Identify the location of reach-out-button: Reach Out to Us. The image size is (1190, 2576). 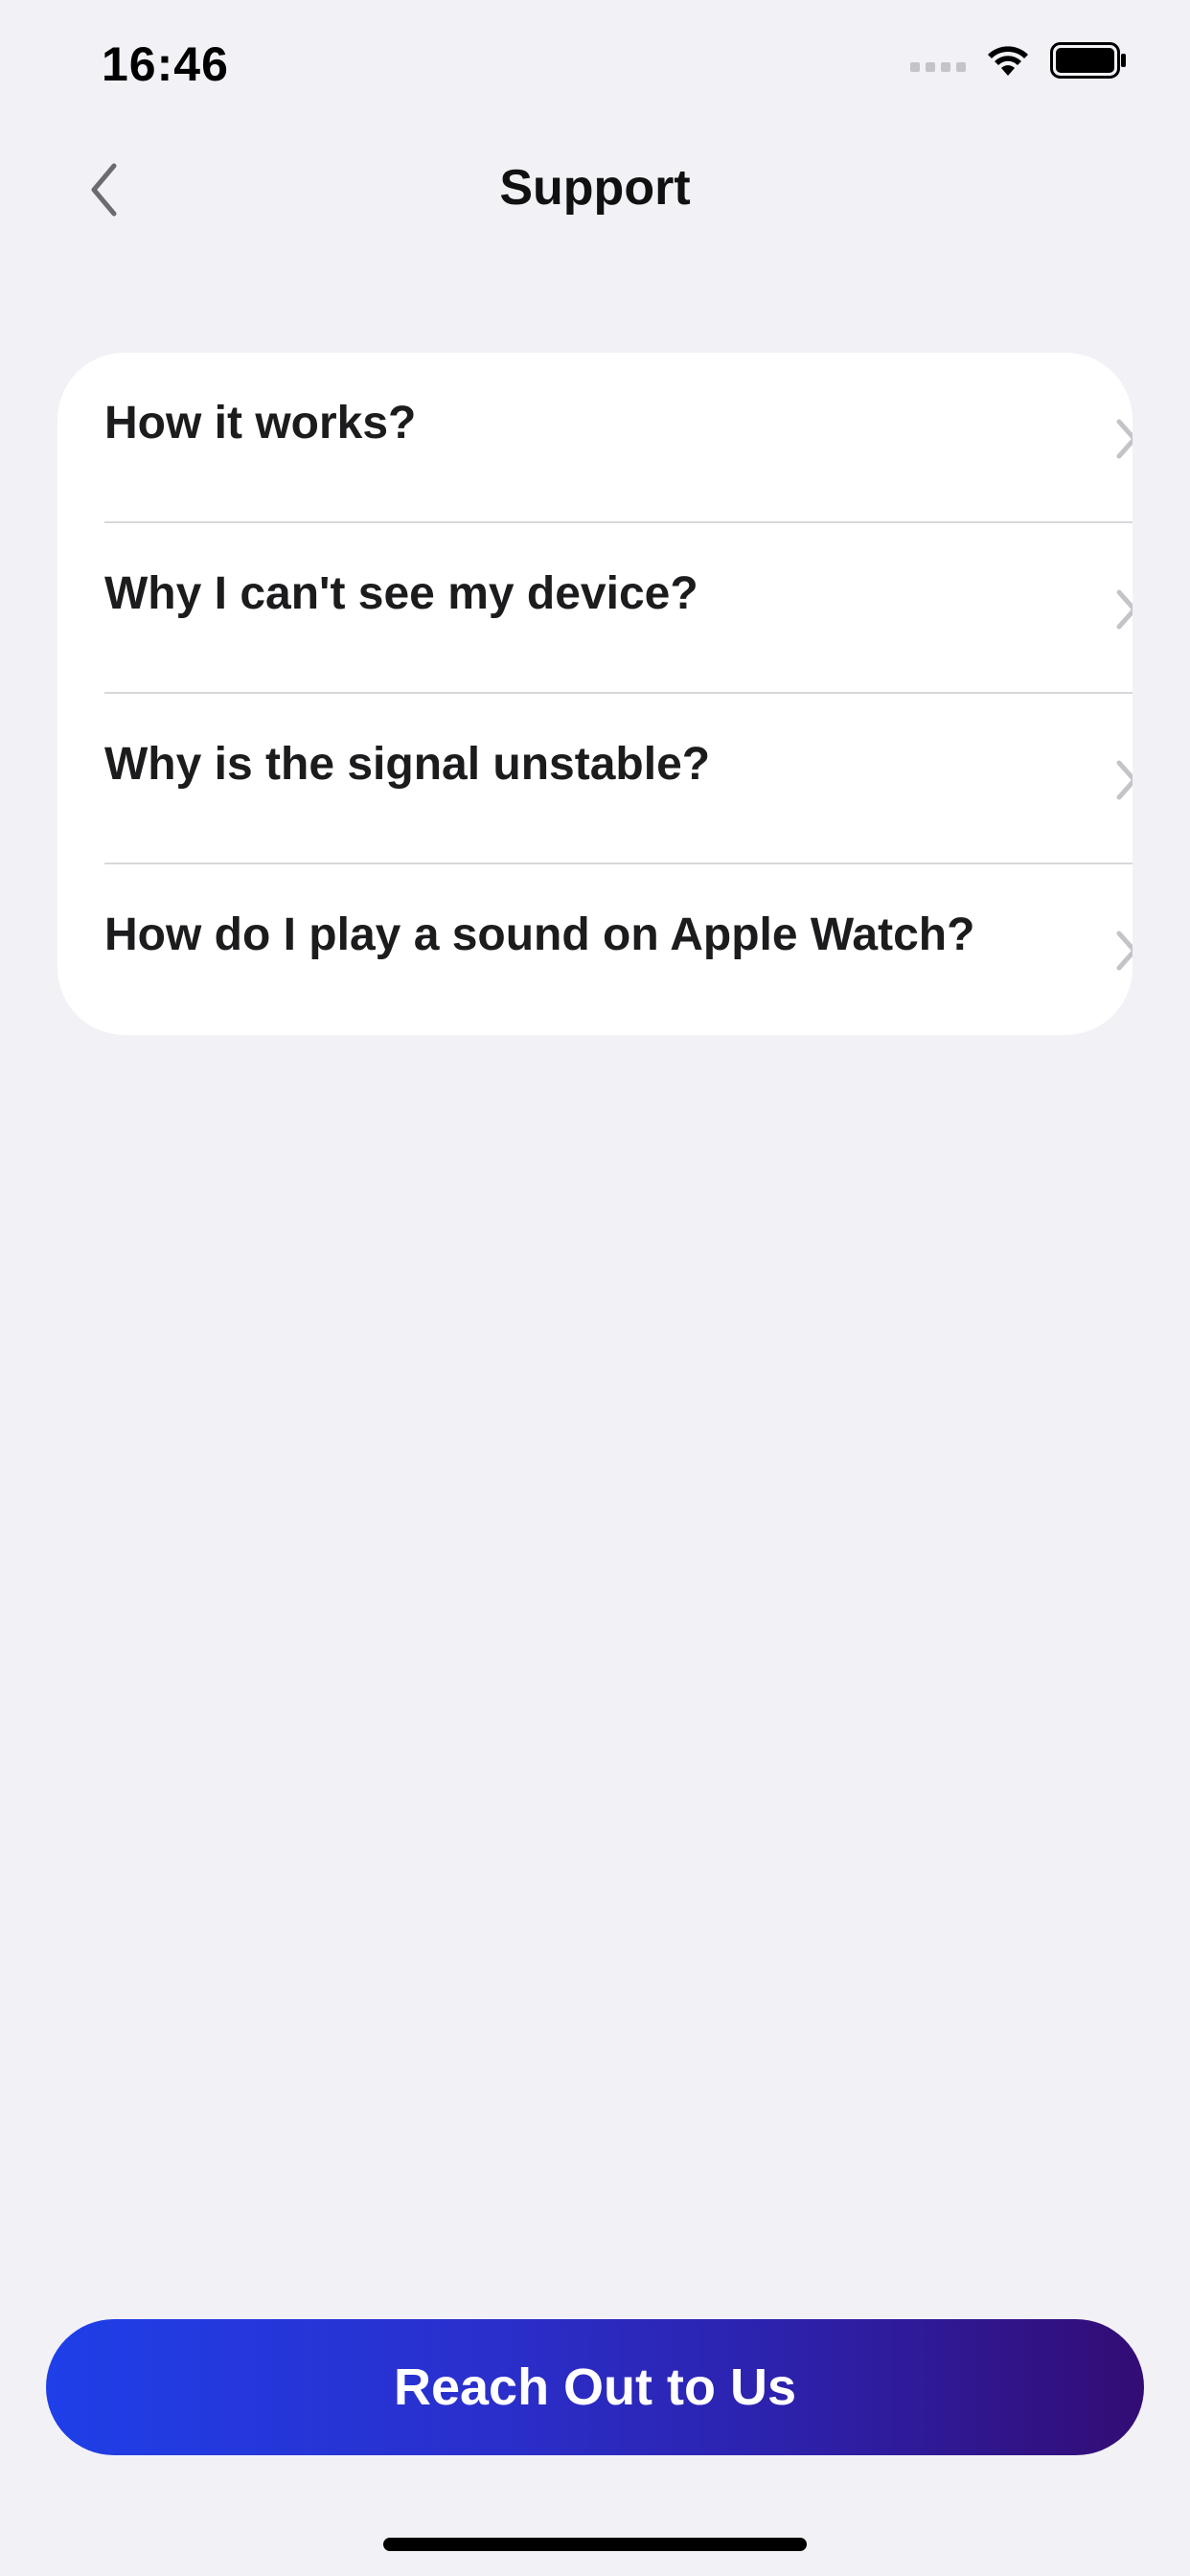
(595, 2387).